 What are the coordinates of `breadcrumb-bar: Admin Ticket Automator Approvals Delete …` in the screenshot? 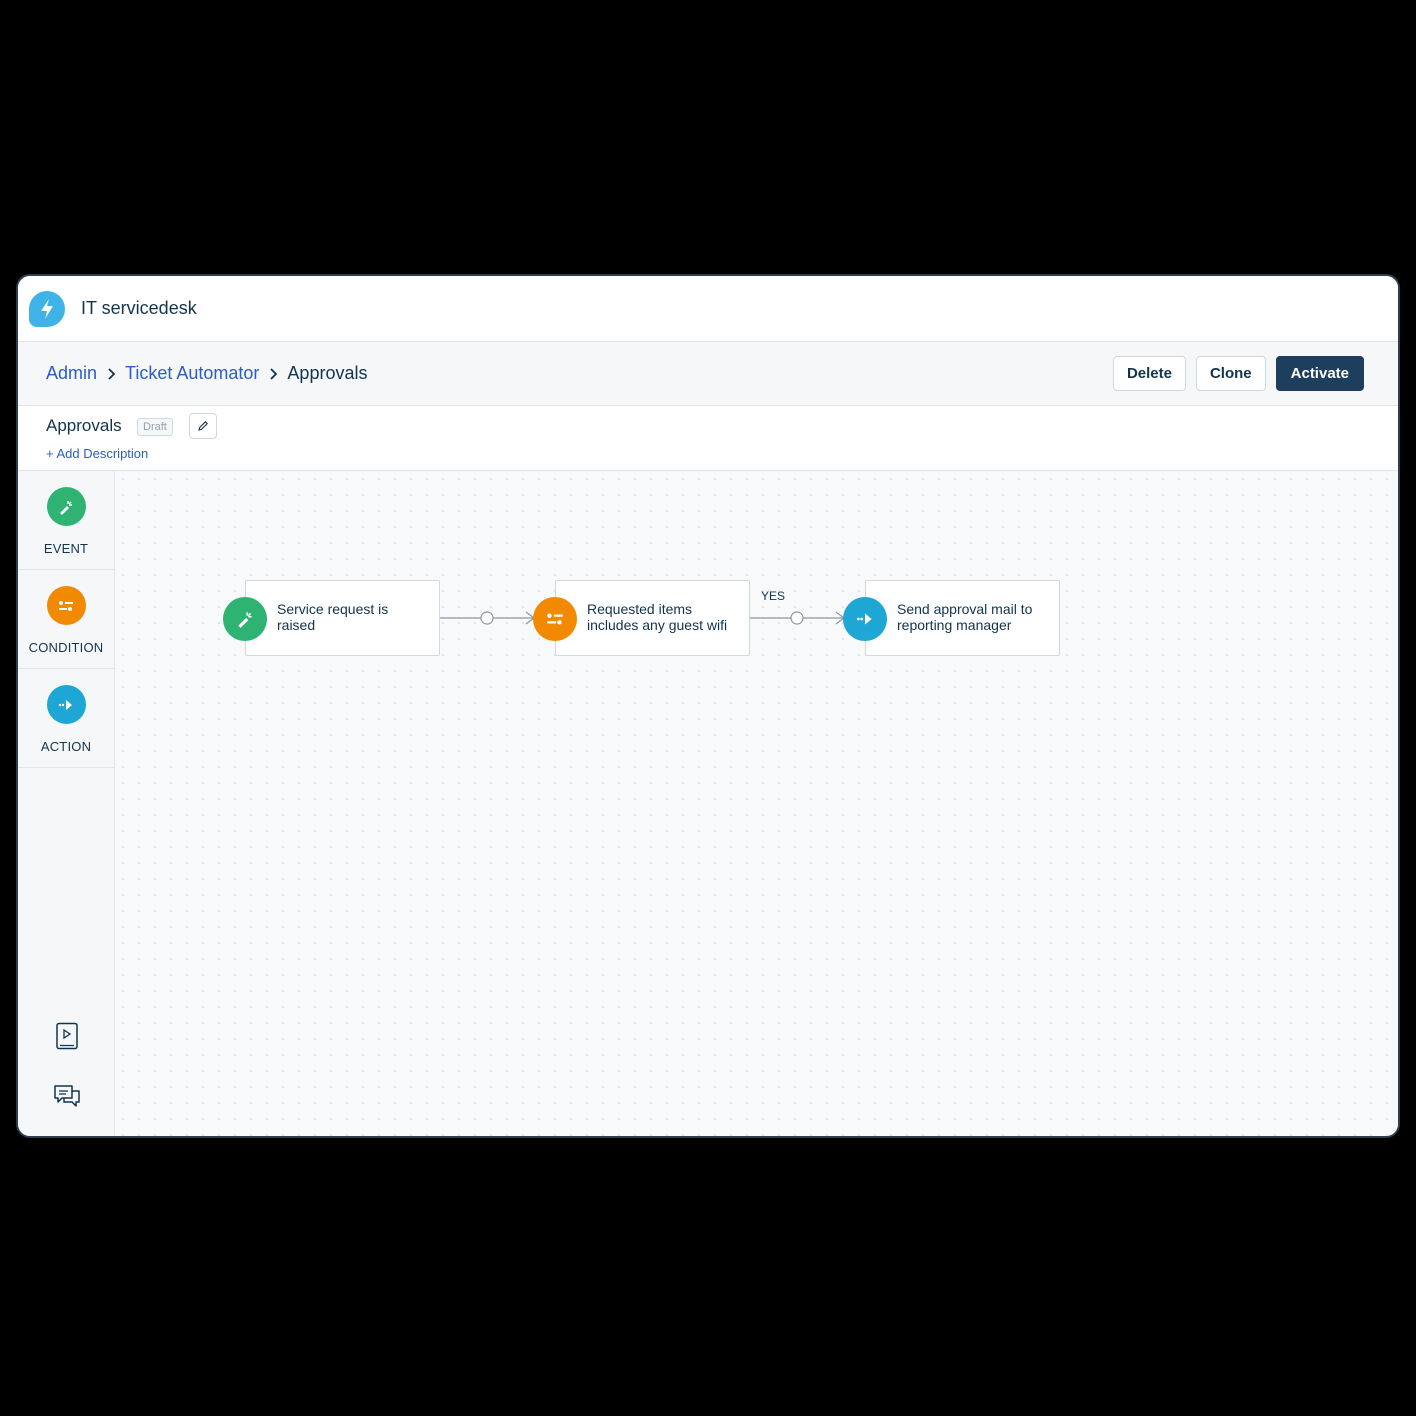 It's located at (708, 374).